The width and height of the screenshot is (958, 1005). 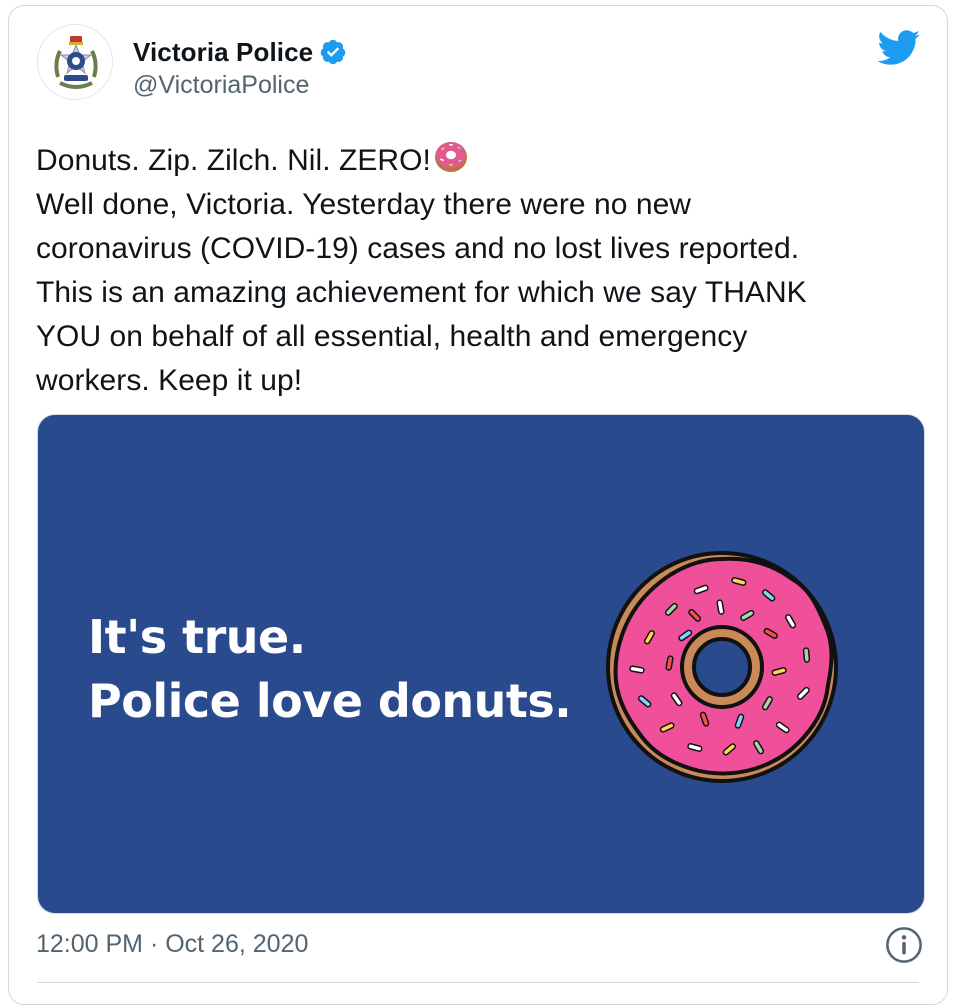 I want to click on tweet-line: workers. Keep it up!, so click(x=169, y=380).